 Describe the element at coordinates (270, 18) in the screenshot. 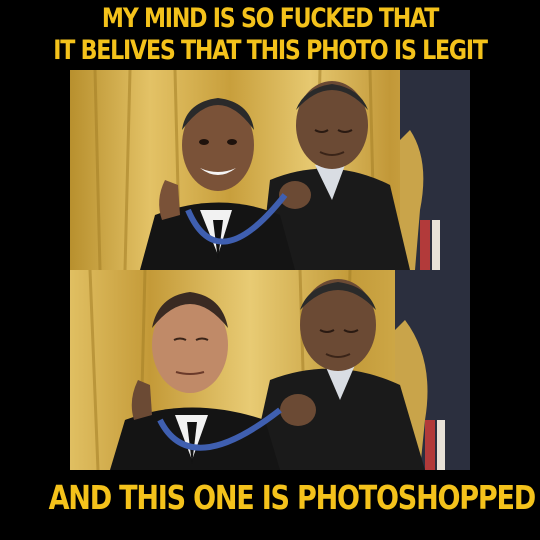

I see `top-caption-line-1: MY MIND IS SO FUCKED THAT` at that location.